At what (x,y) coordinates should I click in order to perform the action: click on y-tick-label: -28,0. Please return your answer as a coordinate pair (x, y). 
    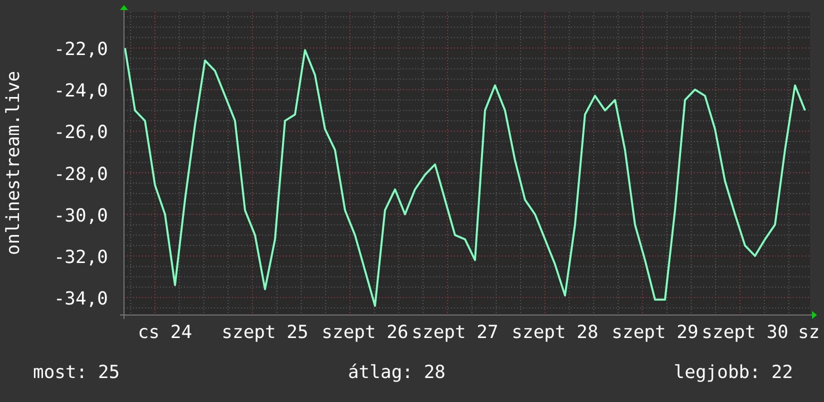
    Looking at the image, I should click on (81, 174).